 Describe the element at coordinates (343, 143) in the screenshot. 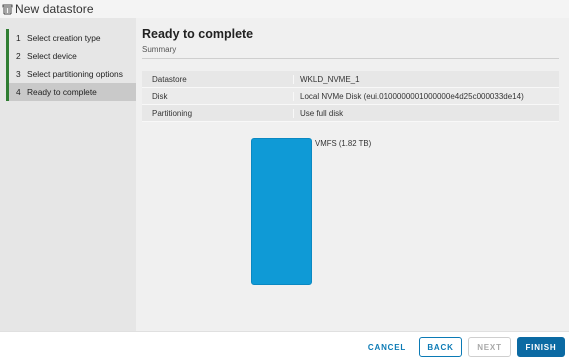

I see `partition-label: VMFS (1.82 TB)` at that location.